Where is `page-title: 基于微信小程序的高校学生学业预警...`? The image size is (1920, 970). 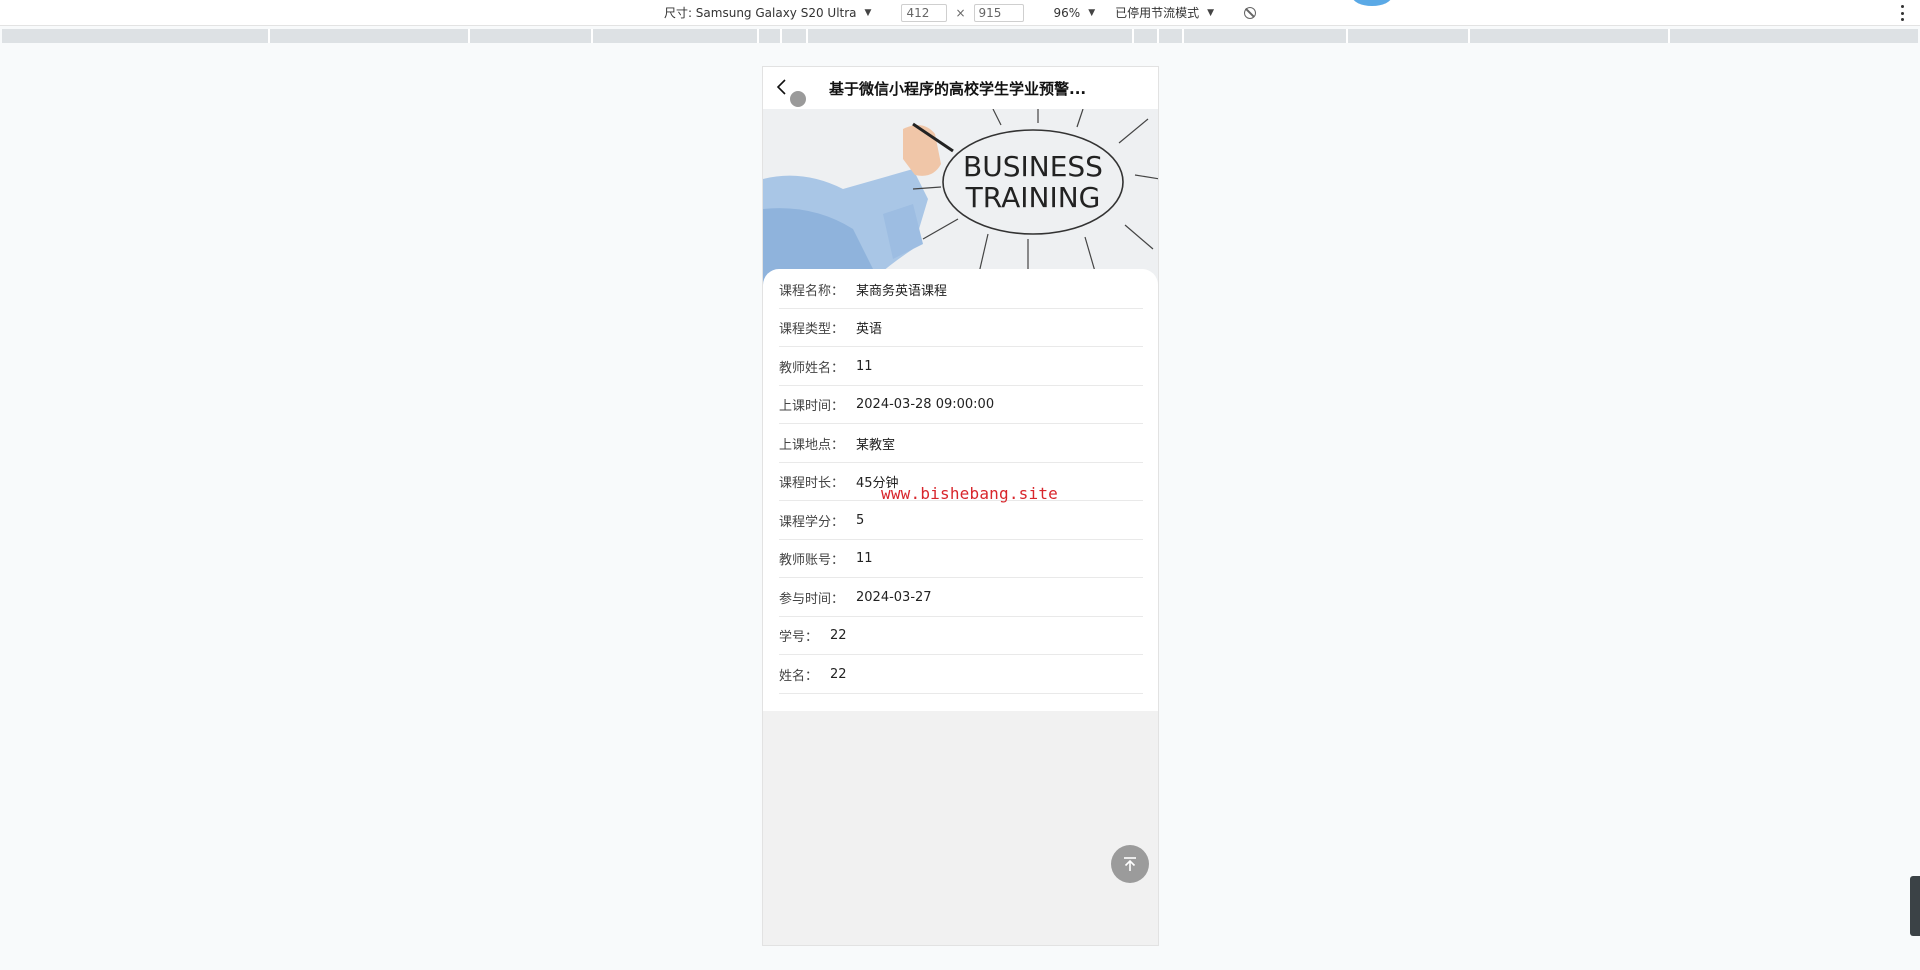
page-title: 基于微信小程序的高校学生学业预警... is located at coordinates (958, 89).